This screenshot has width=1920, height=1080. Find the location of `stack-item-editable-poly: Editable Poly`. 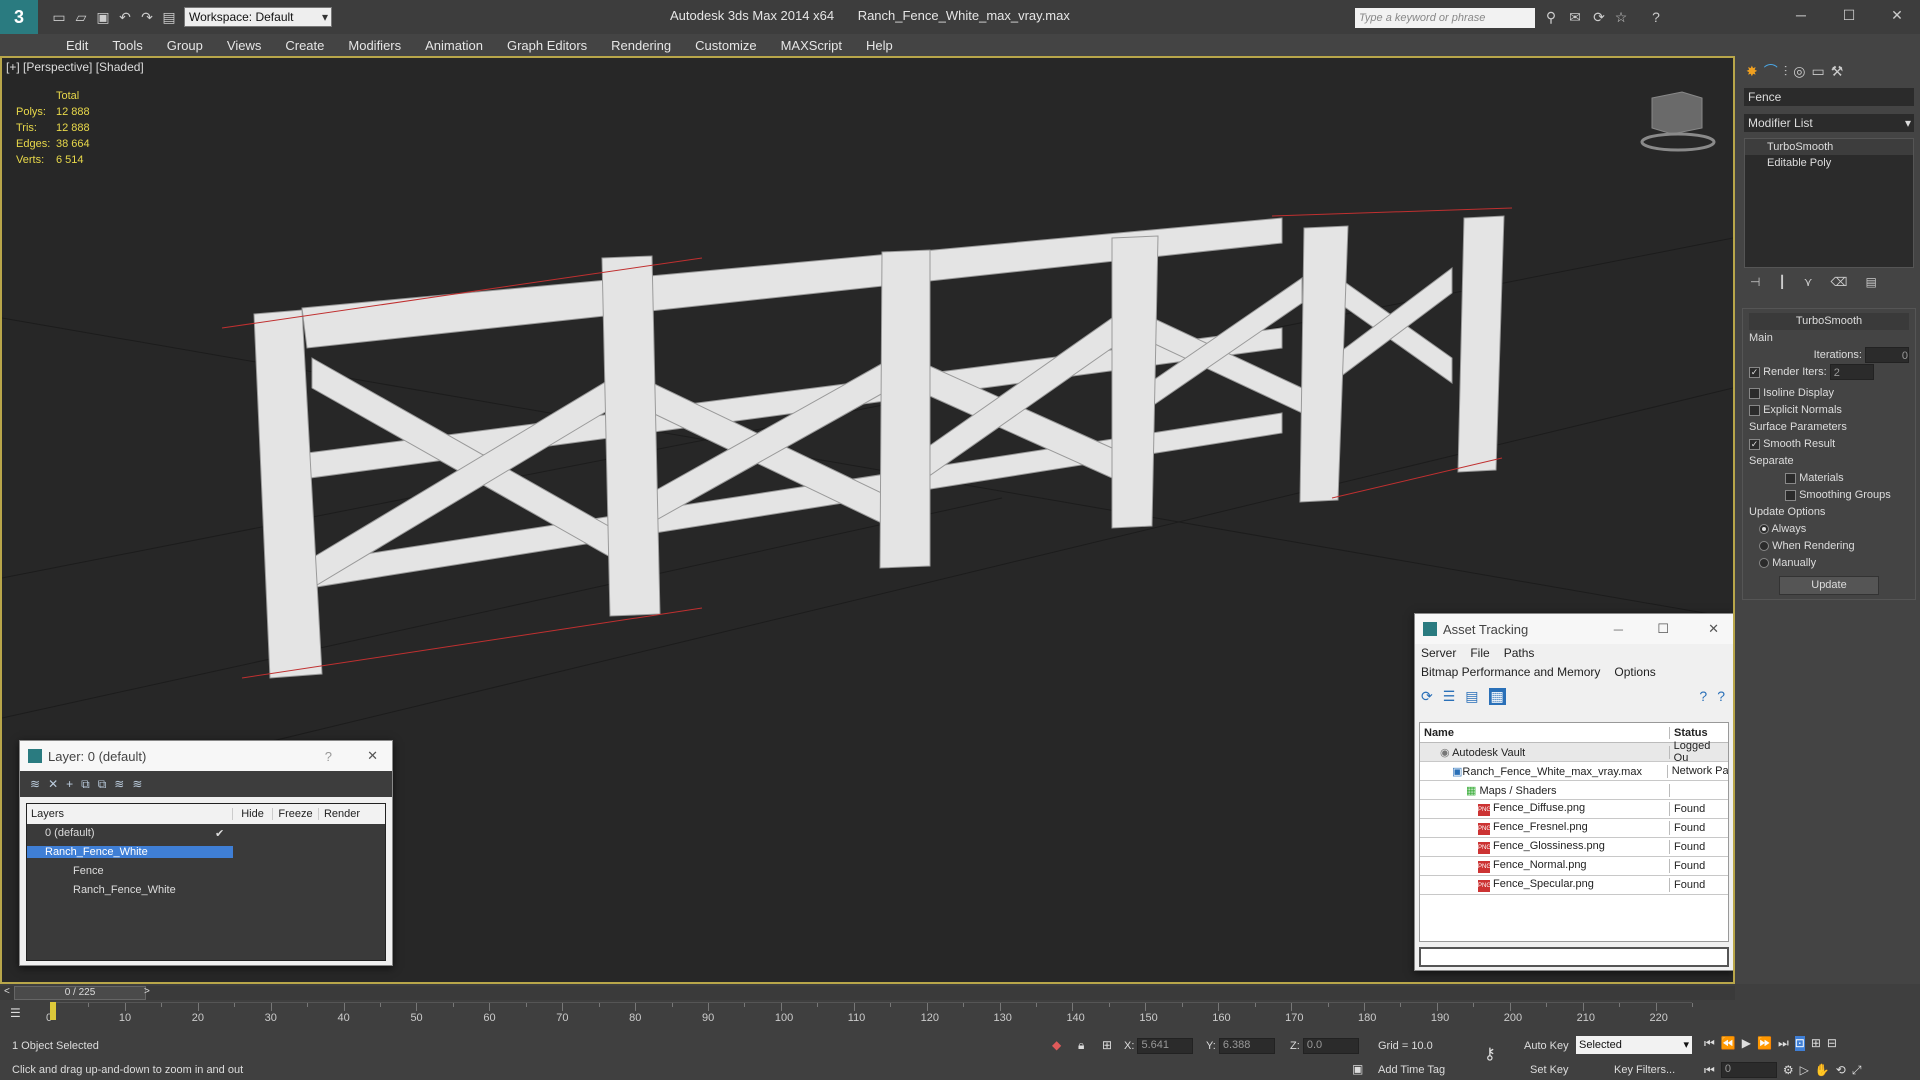

stack-item-editable-poly: Editable Poly is located at coordinates (1829, 163).